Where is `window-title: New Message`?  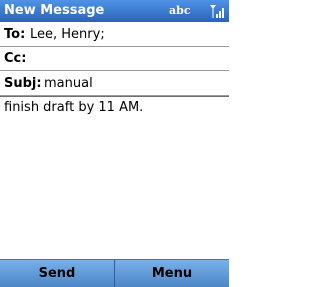
window-title: New Message is located at coordinates (54, 10).